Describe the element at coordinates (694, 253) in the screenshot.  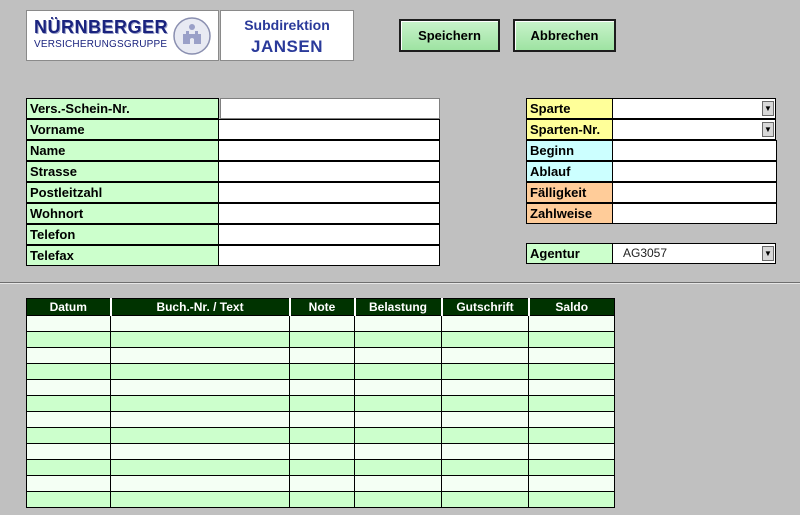
I see `agentur-select: AG3057 ▼` at that location.